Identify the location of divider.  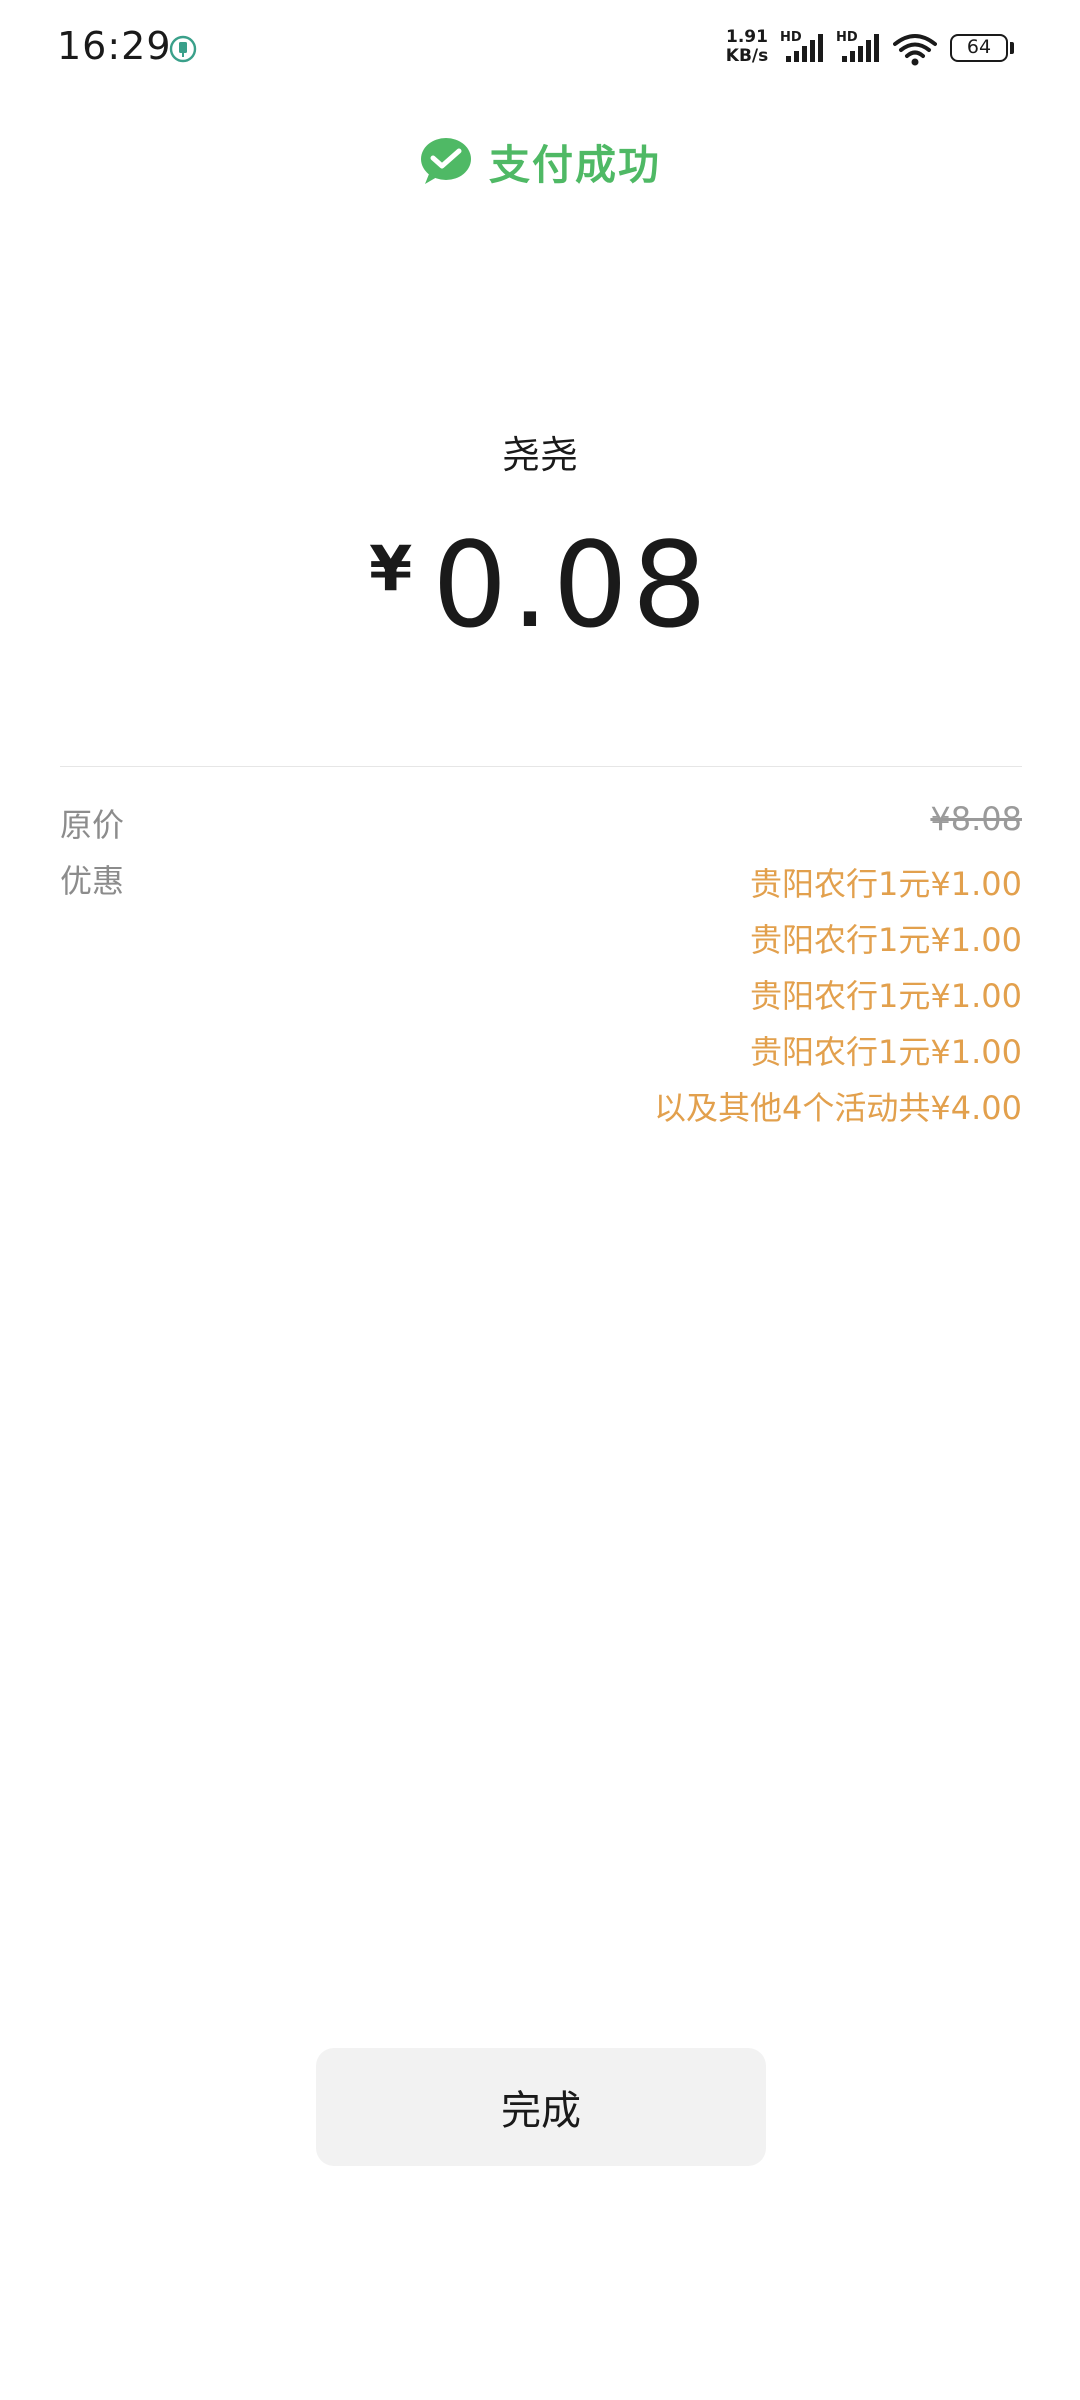
(541, 766).